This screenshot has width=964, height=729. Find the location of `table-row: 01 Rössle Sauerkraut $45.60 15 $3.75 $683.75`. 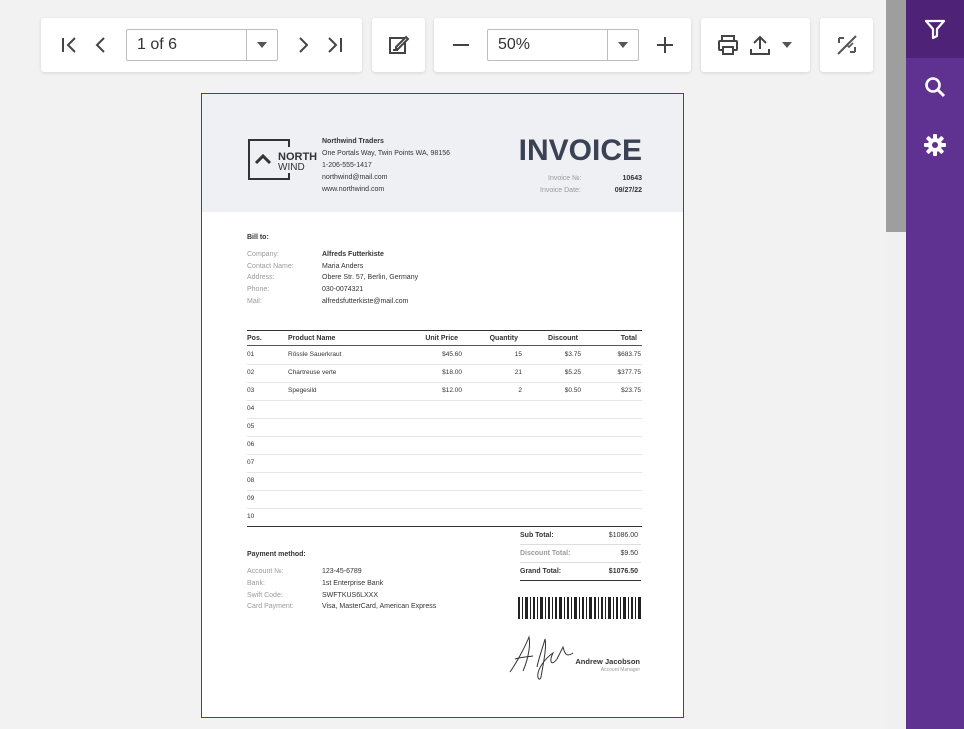

table-row: 01 Rössle Sauerkraut $45.60 15 $3.75 $683.75 is located at coordinates (444, 355).